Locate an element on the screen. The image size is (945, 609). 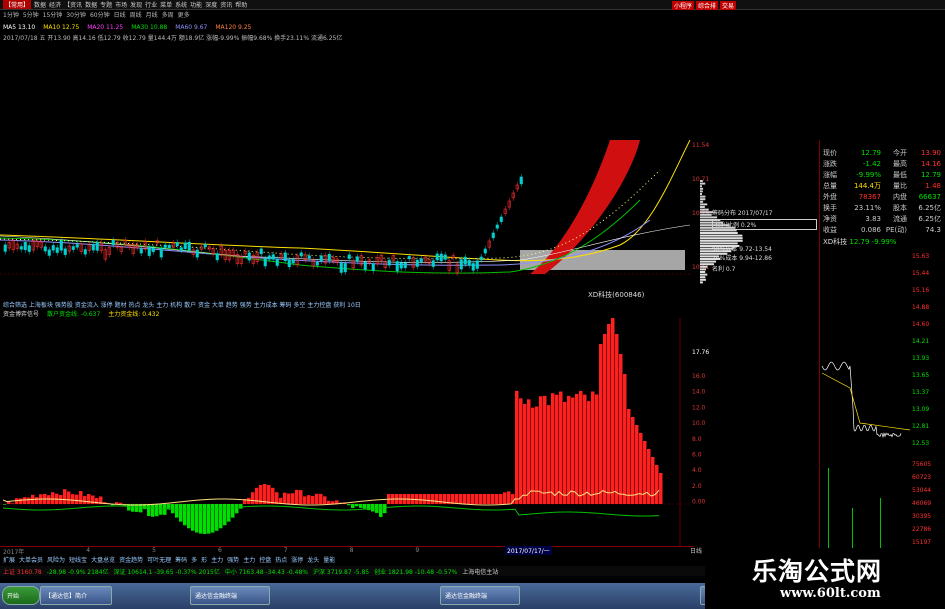
menu-item: 资讯 is located at coordinates (226, 4).